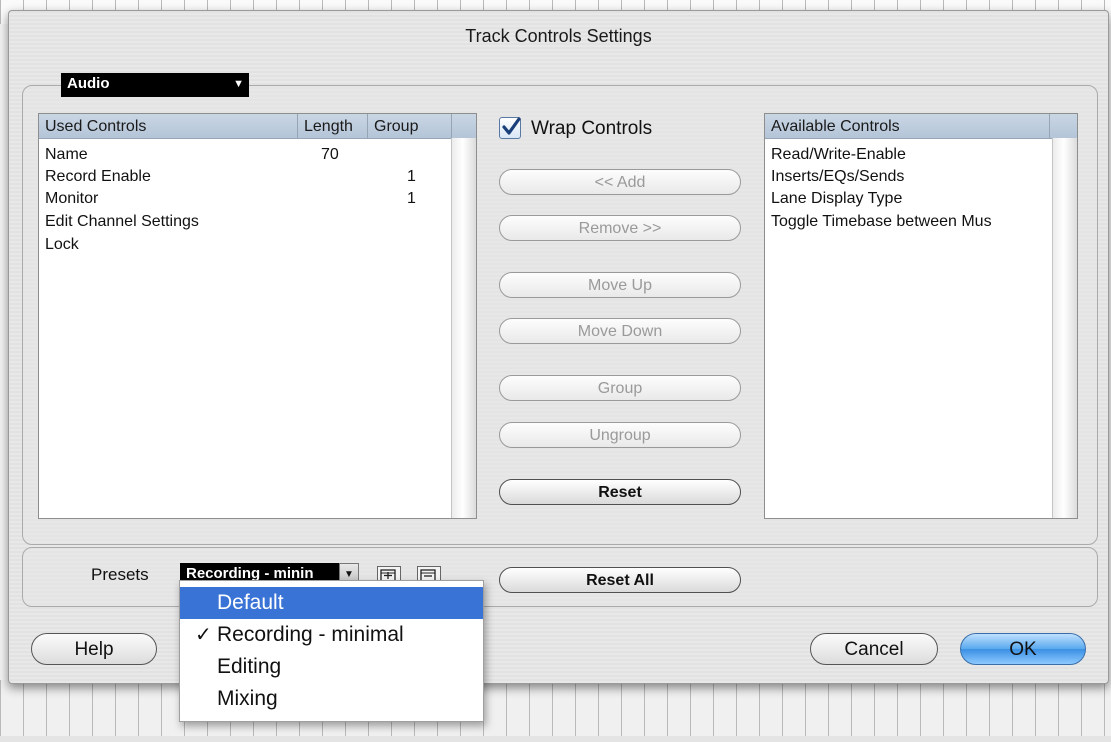 Image resolution: width=1111 pixels, height=742 pixels. What do you see at coordinates (620, 228) in the screenshot?
I see `remove-button: Remove >>` at bounding box center [620, 228].